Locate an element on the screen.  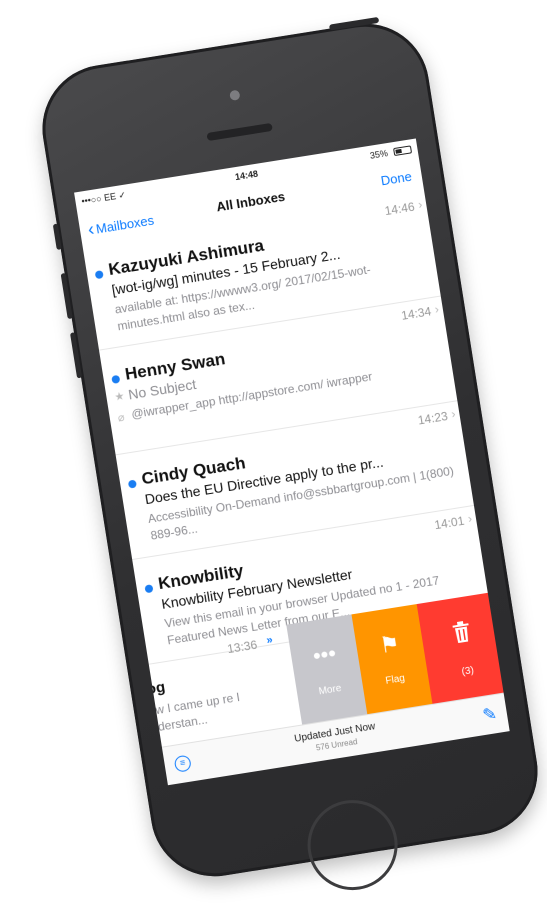
message-time: 13:36 is located at coordinates (242, 647).